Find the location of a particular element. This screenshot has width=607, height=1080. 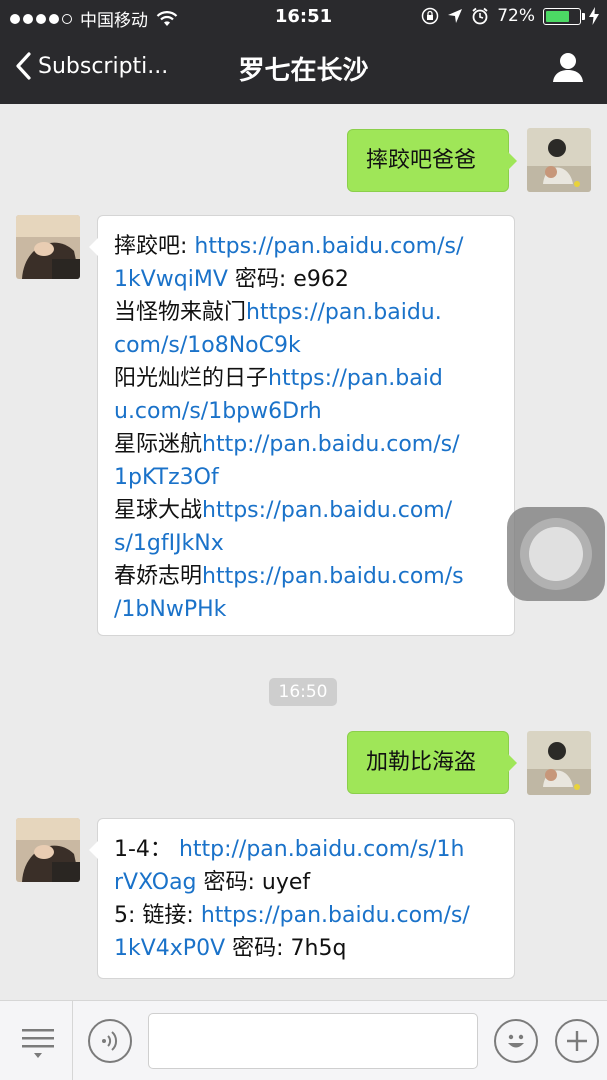

profile-button is located at coordinates (568, 67).